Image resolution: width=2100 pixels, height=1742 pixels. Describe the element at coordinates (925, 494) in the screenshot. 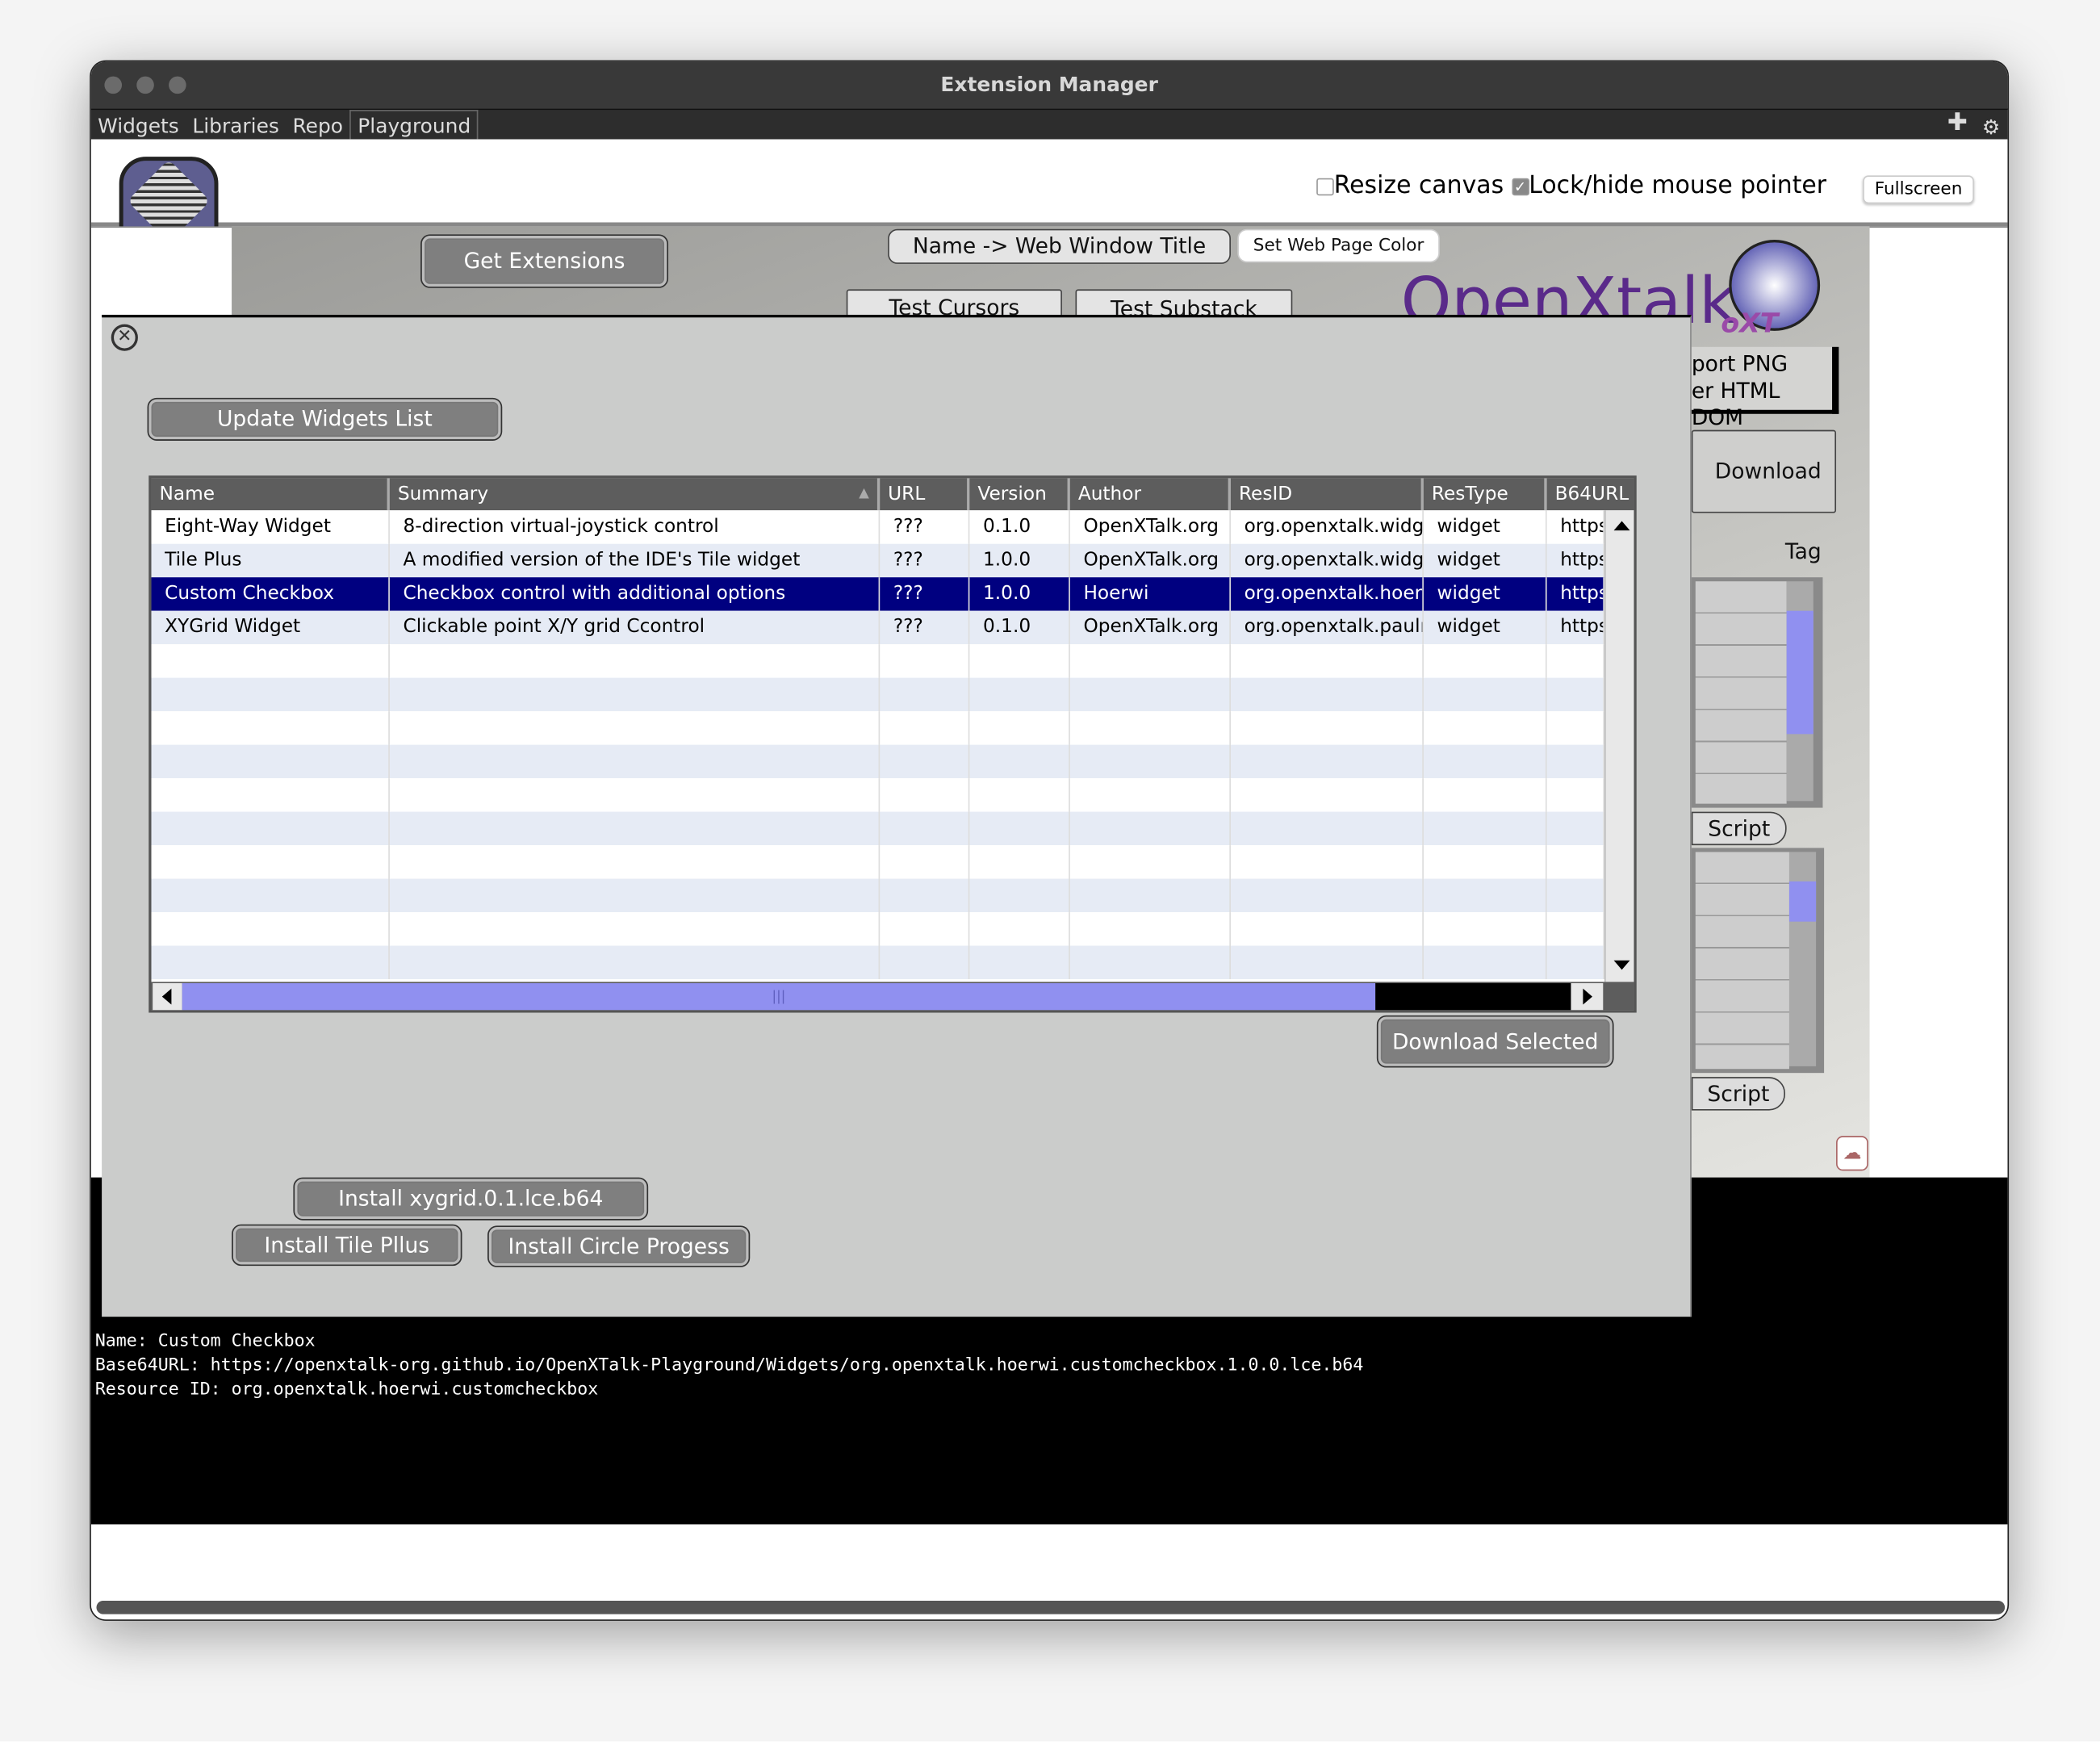

I see `column-header-url: URL` at that location.